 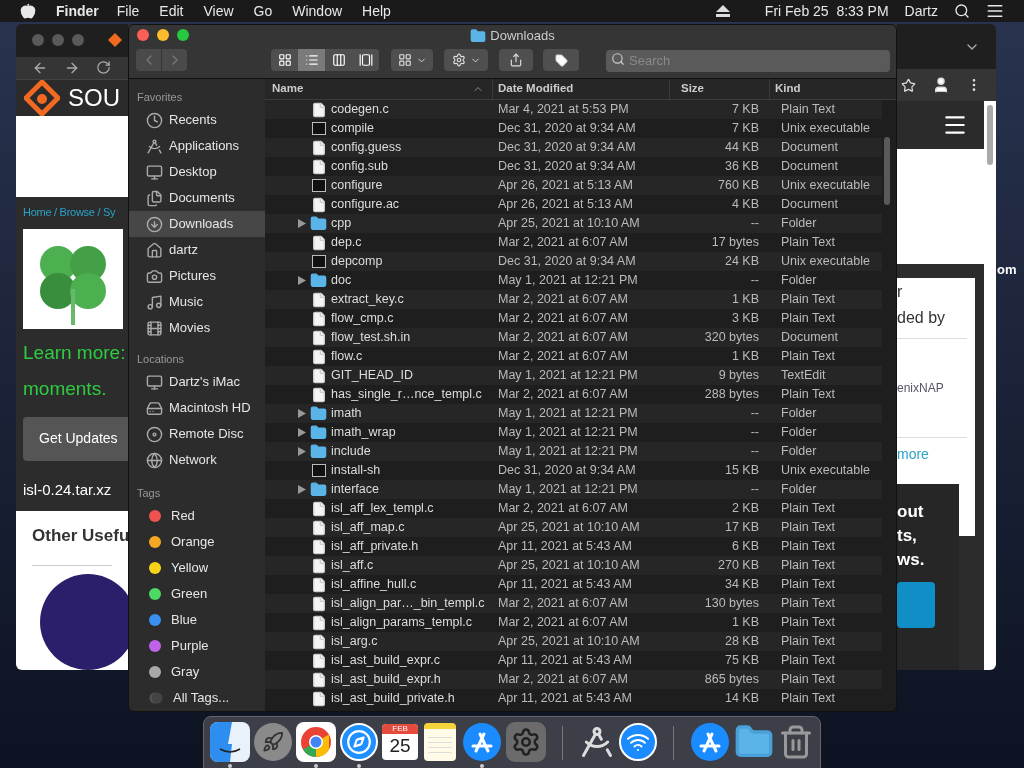 I want to click on compass-icon, so click(x=359, y=742).